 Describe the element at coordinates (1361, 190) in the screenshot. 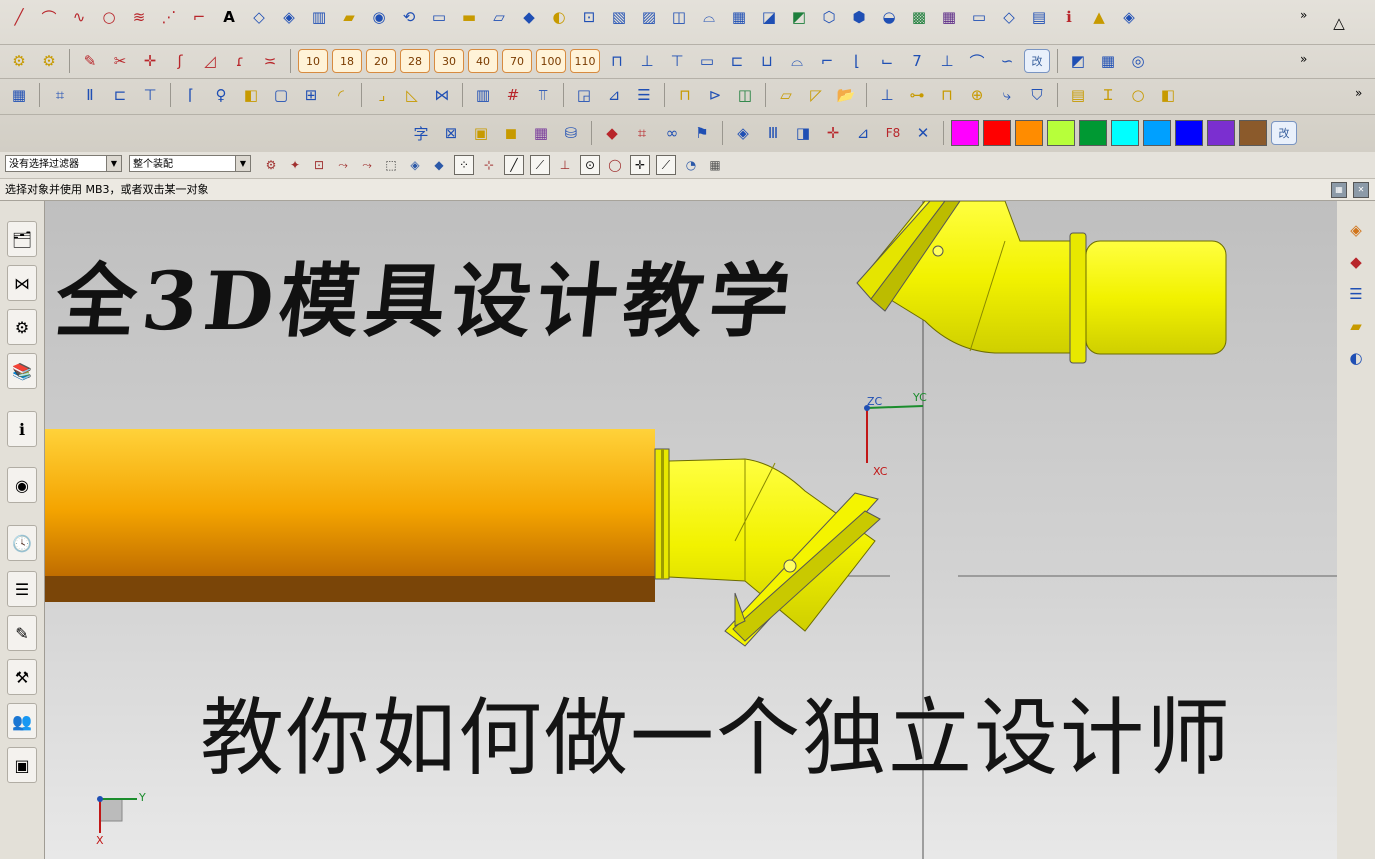

I see `close-icon: ✕` at that location.